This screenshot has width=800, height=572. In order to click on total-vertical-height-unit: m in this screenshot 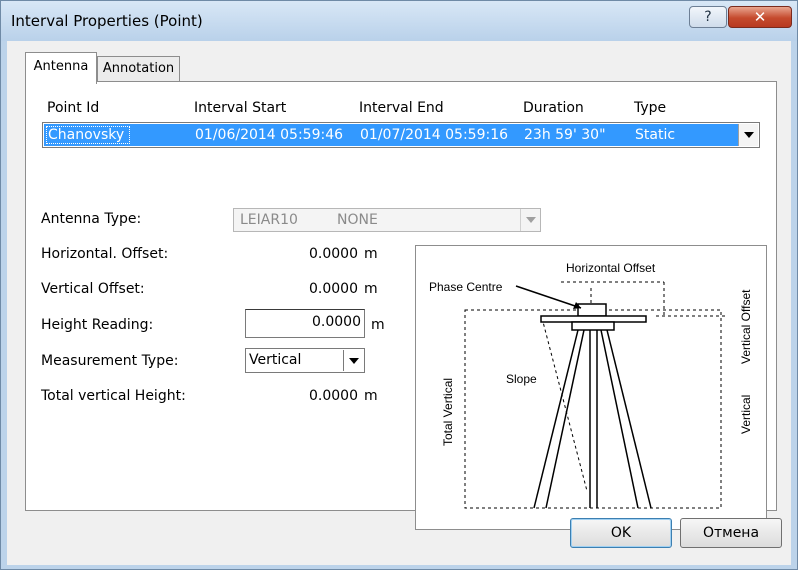, I will do `click(371, 396)`.